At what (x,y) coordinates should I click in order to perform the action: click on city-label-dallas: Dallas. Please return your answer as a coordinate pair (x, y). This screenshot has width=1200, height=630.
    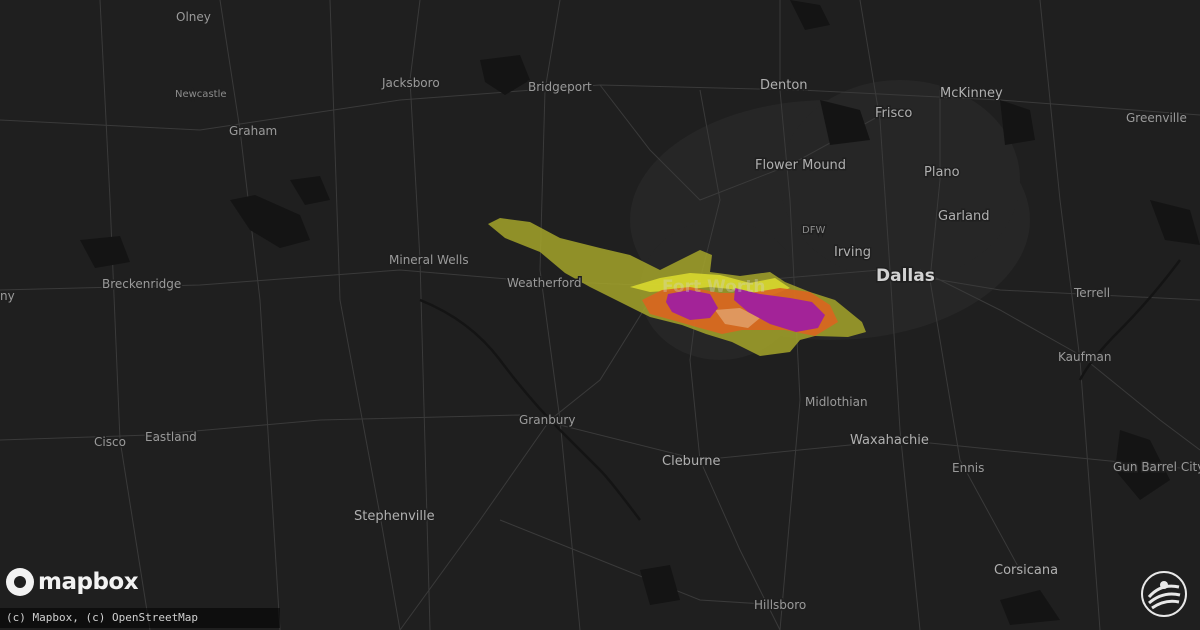
    Looking at the image, I should click on (905, 276).